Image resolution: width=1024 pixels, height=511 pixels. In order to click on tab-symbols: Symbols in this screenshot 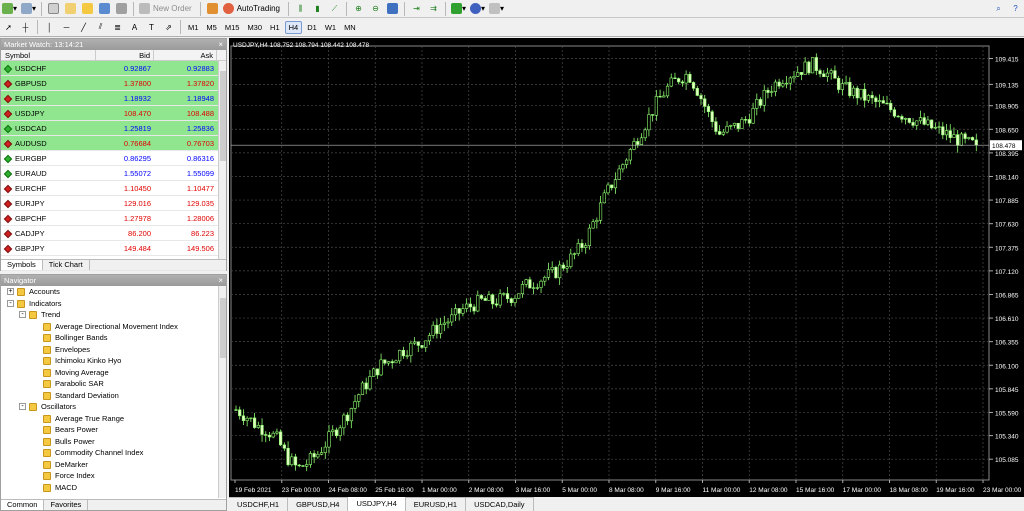, I will do `click(22, 265)`.